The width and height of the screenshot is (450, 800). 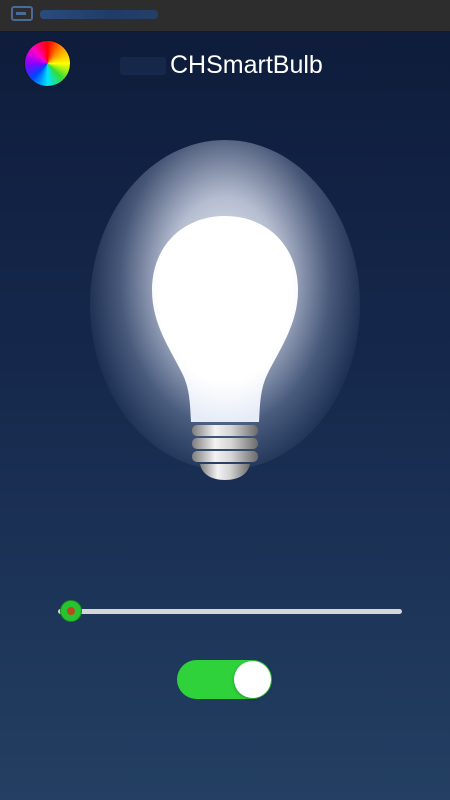 What do you see at coordinates (225, 319) in the screenshot?
I see `bulb-glass` at bounding box center [225, 319].